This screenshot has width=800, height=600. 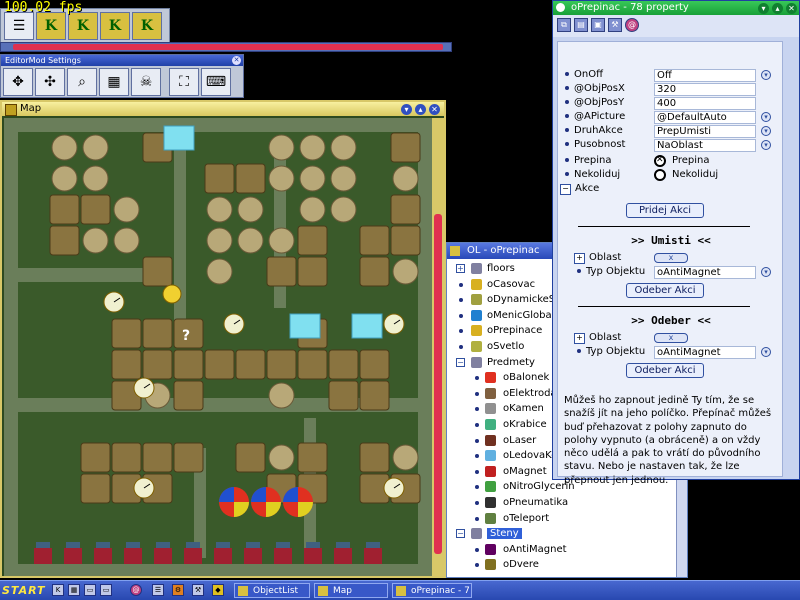 What do you see at coordinates (146, 82) in the screenshot?
I see `skull-icon: ☠` at bounding box center [146, 82].